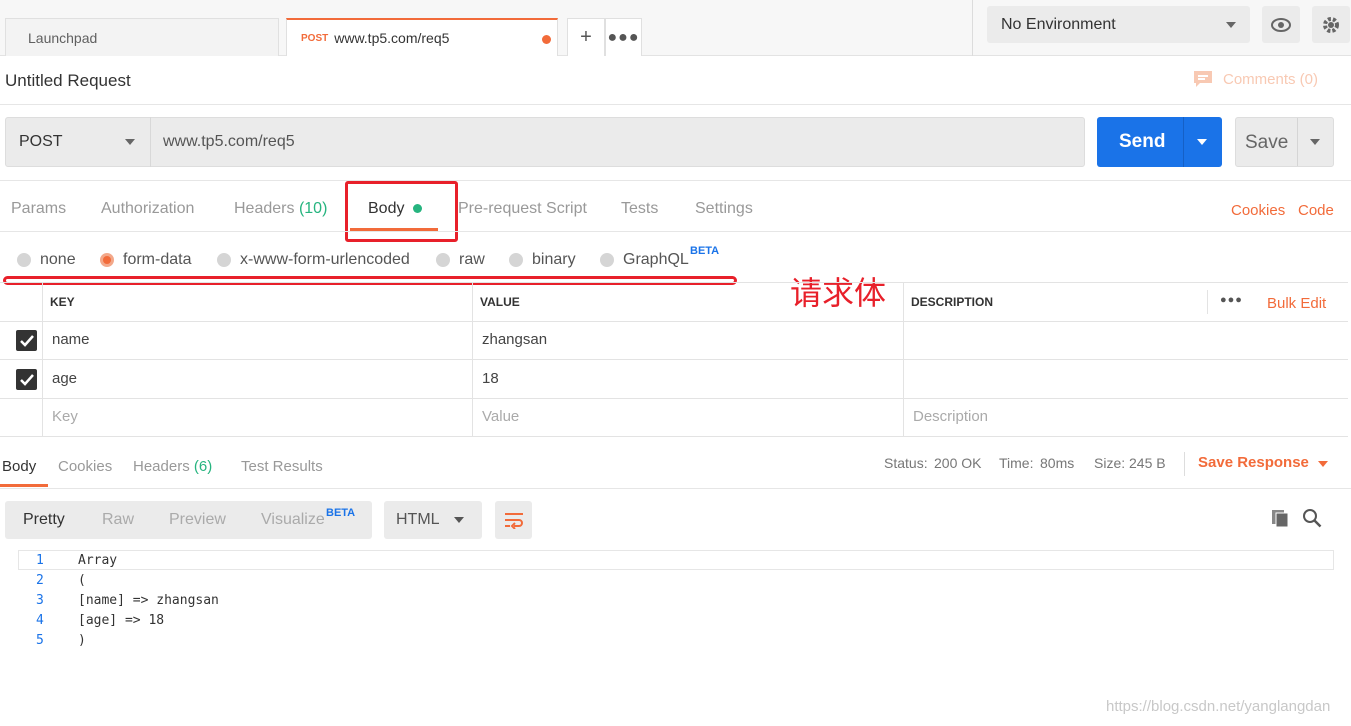 The height and width of the screenshot is (726, 1351). I want to click on more-icon: ●●●, so click(1231, 300).